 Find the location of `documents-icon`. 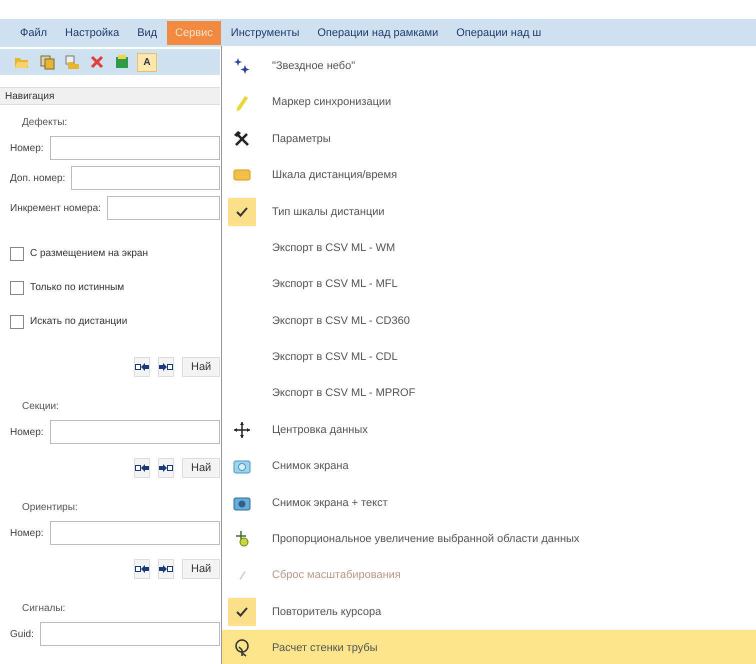

documents-icon is located at coordinates (47, 62).